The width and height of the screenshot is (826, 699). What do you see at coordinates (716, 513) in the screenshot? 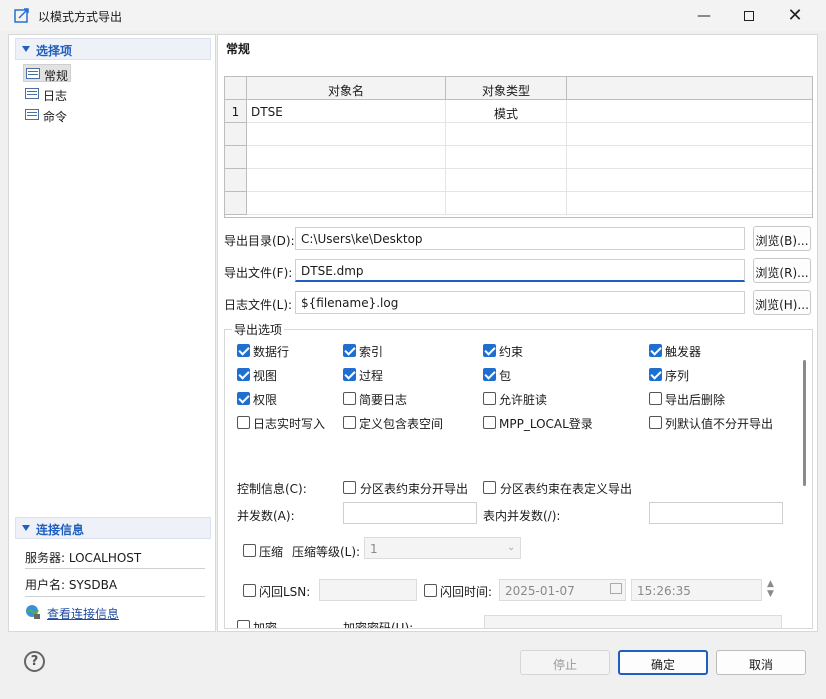
I see `table-concurrency-input` at bounding box center [716, 513].